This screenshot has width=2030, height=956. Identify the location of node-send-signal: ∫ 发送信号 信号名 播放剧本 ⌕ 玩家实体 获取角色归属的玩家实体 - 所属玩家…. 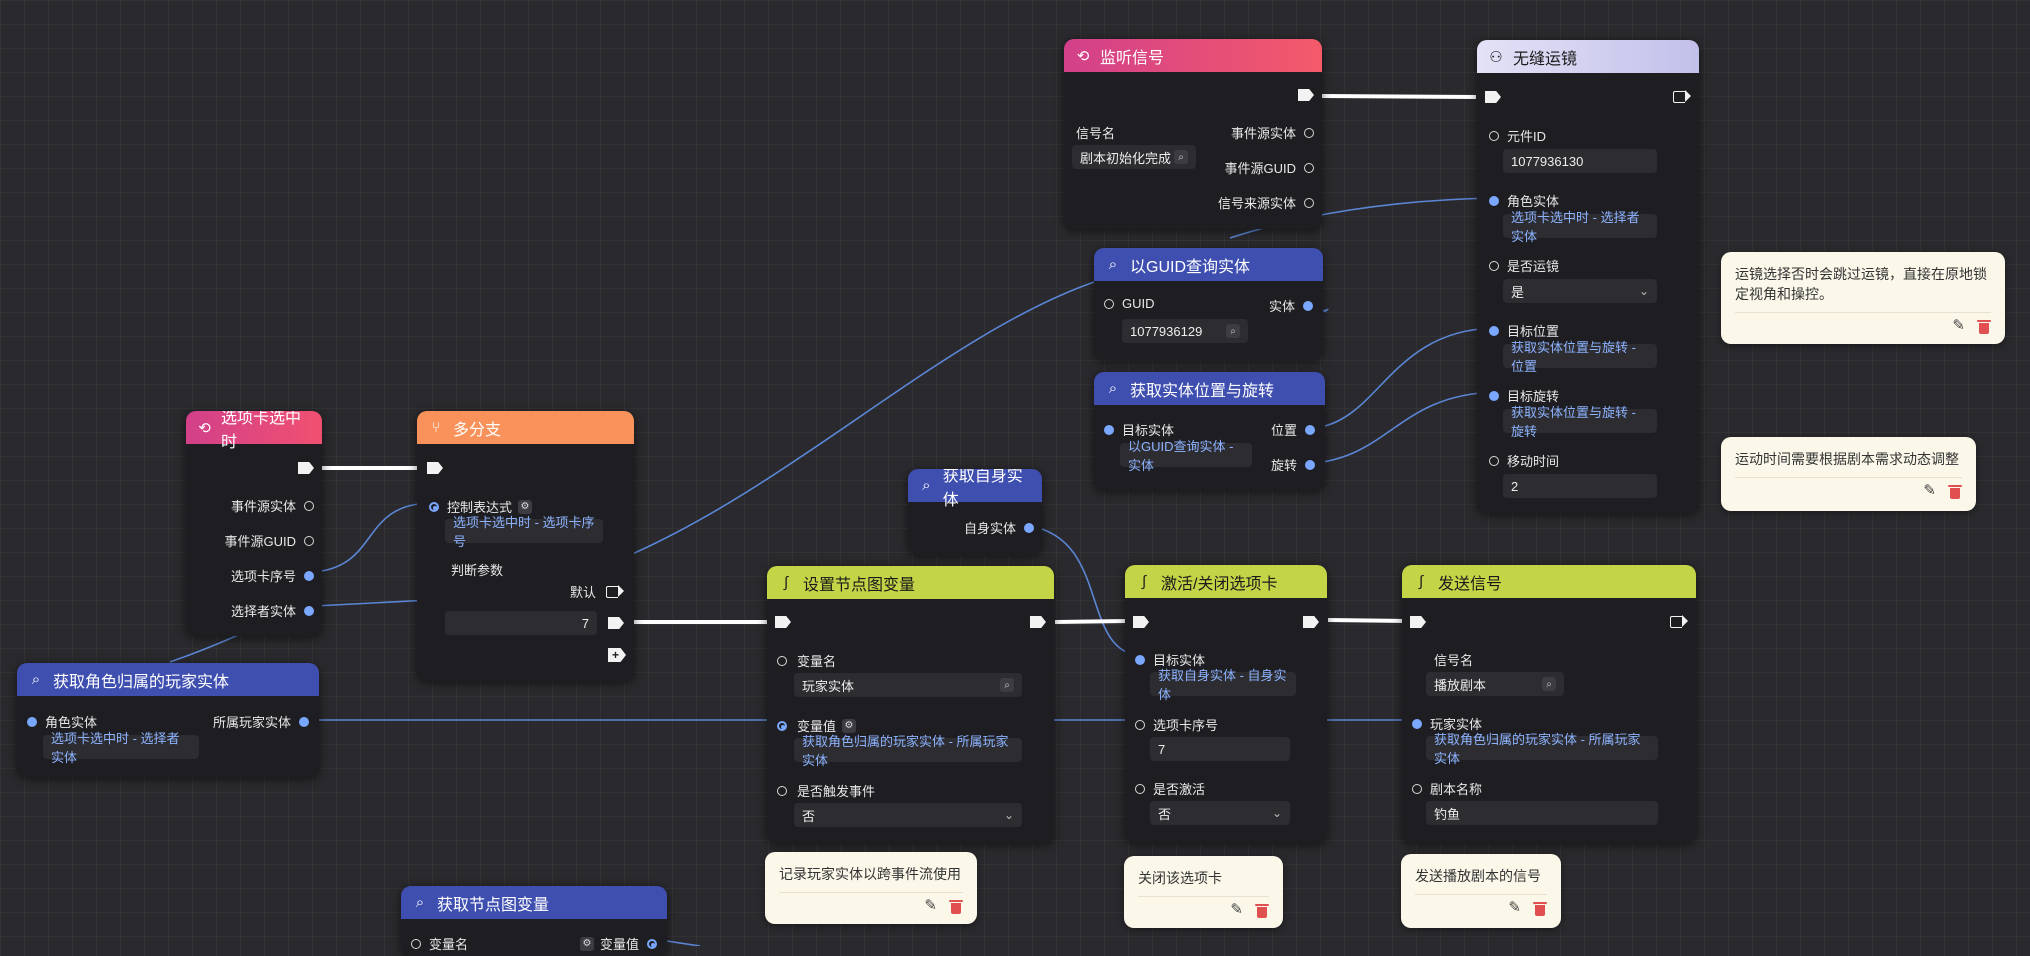
(1549, 704).